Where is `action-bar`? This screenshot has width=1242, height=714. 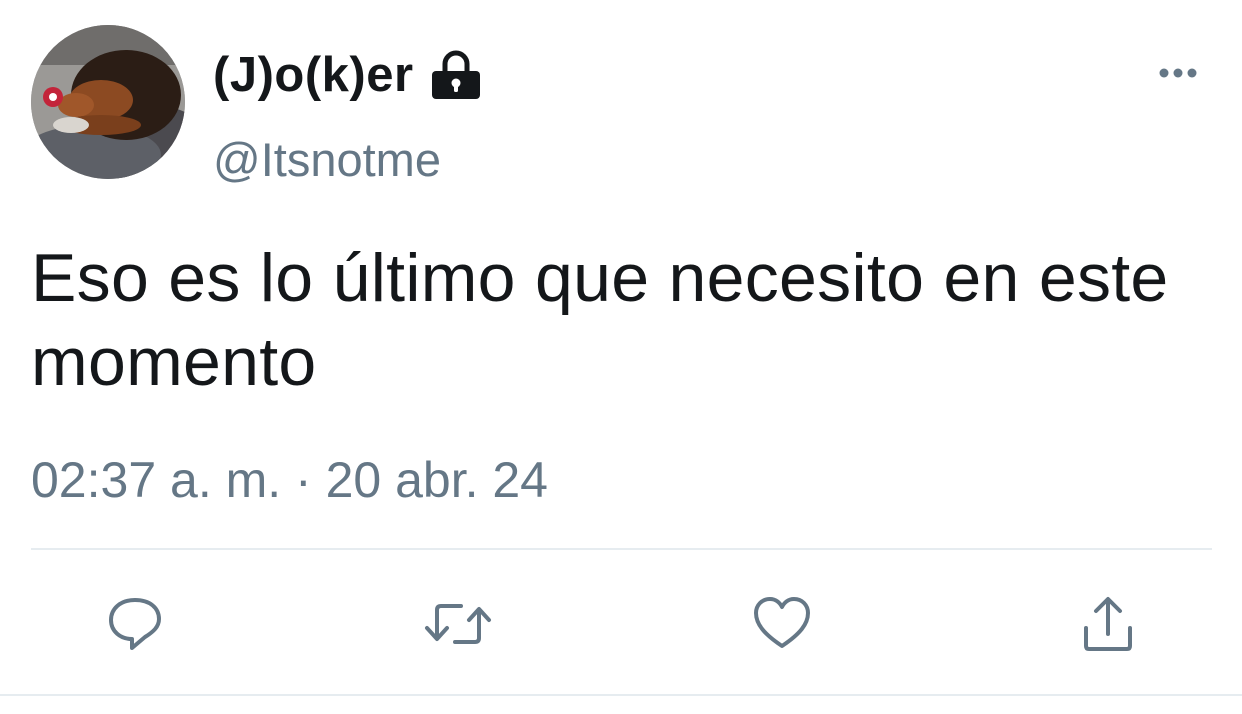 action-bar is located at coordinates (621, 624).